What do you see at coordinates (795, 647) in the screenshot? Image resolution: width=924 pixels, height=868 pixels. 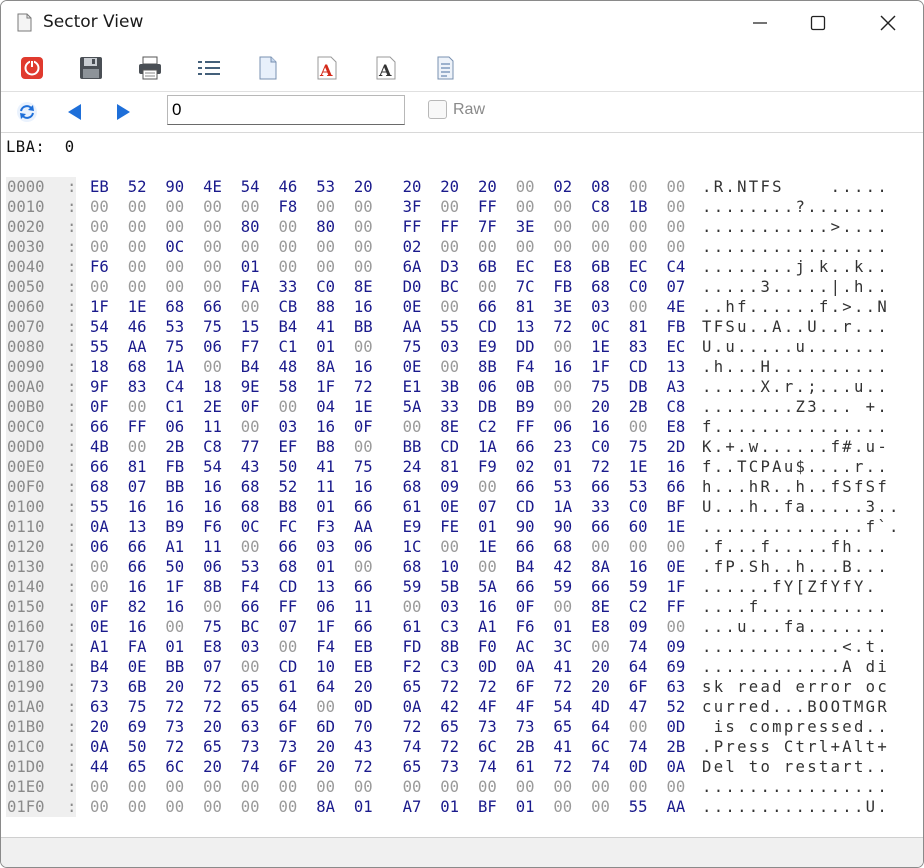 I see `ascii-text: ............<.t.` at bounding box center [795, 647].